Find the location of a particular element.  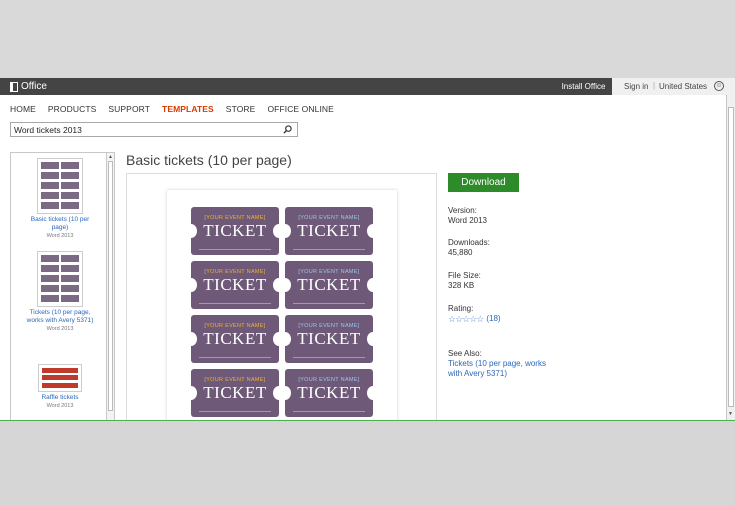

country-link: United States is located at coordinates (683, 86).